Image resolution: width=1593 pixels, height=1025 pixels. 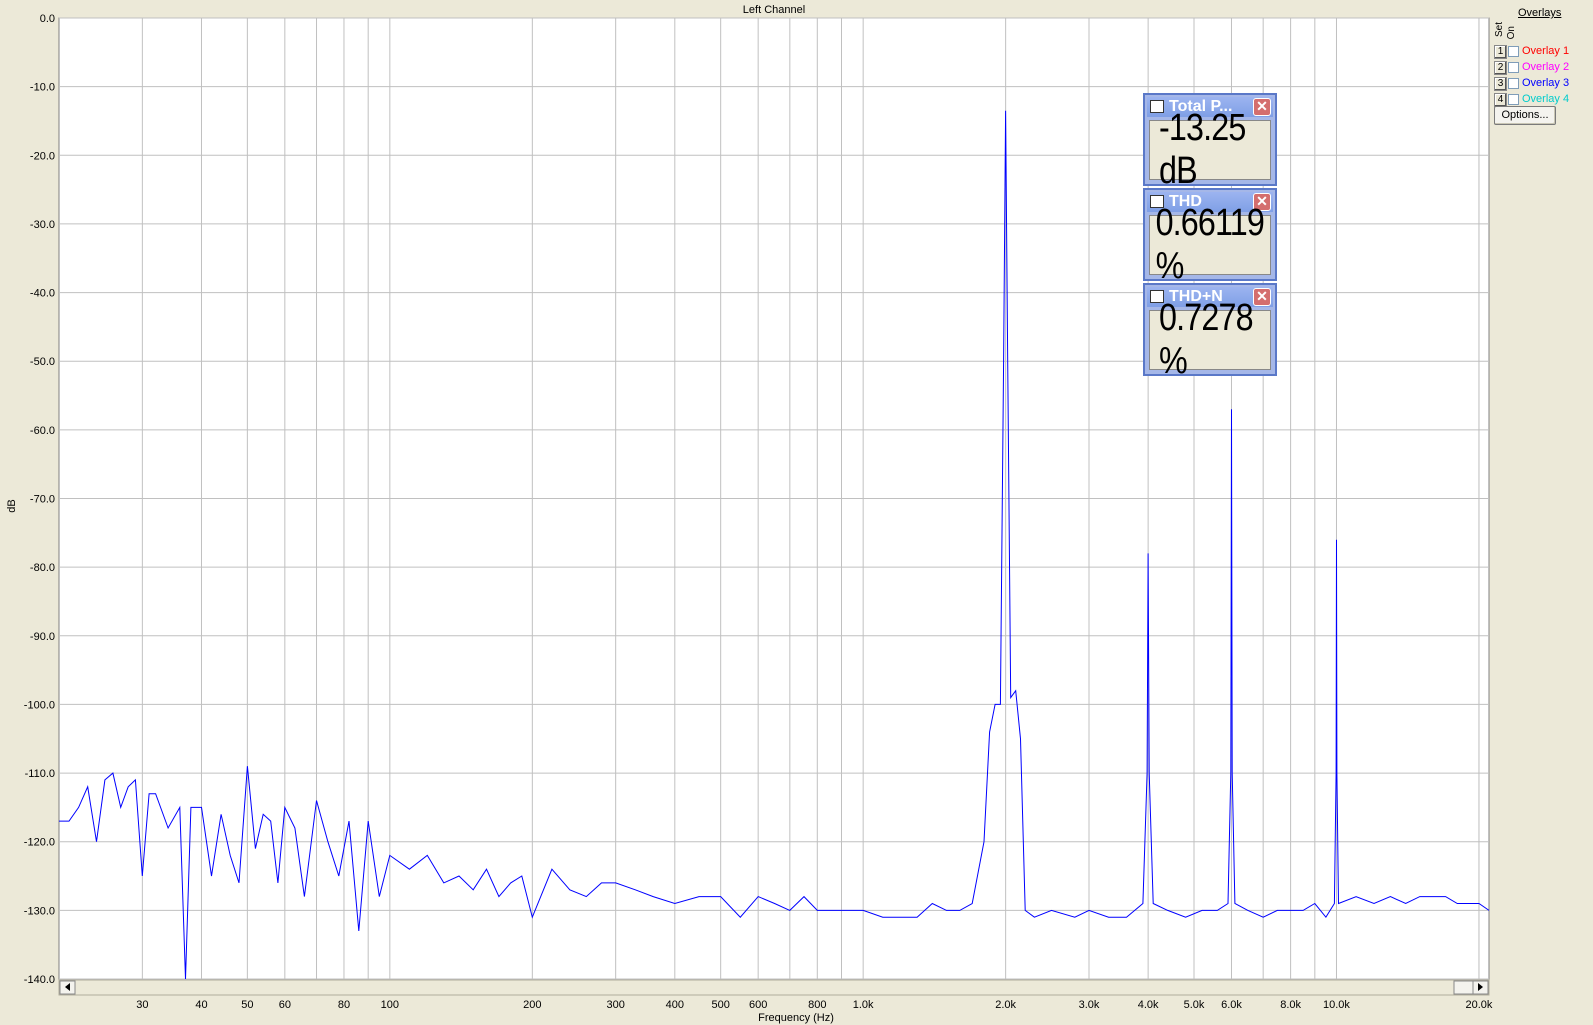 I want to click on y-tick-label: -10.0, so click(x=42, y=88).